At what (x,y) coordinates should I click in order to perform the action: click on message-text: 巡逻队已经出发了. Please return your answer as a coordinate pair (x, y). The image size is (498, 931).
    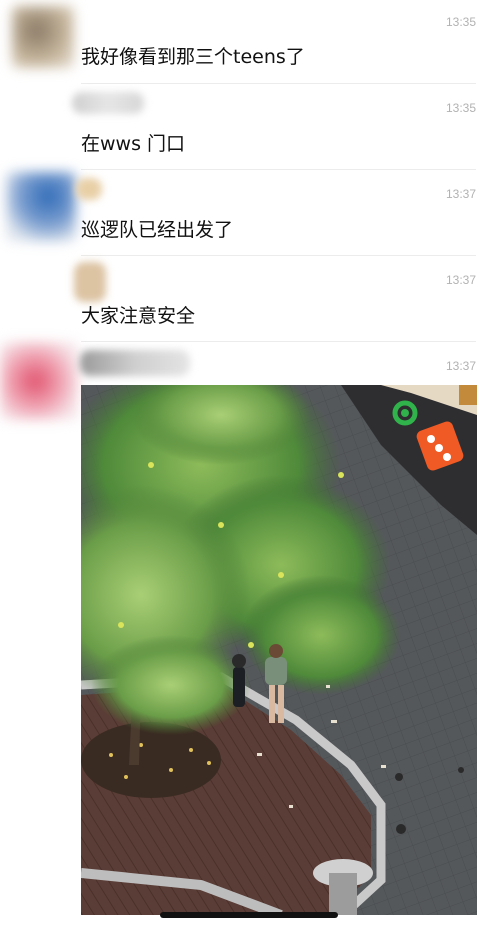
    Looking at the image, I should click on (157, 228).